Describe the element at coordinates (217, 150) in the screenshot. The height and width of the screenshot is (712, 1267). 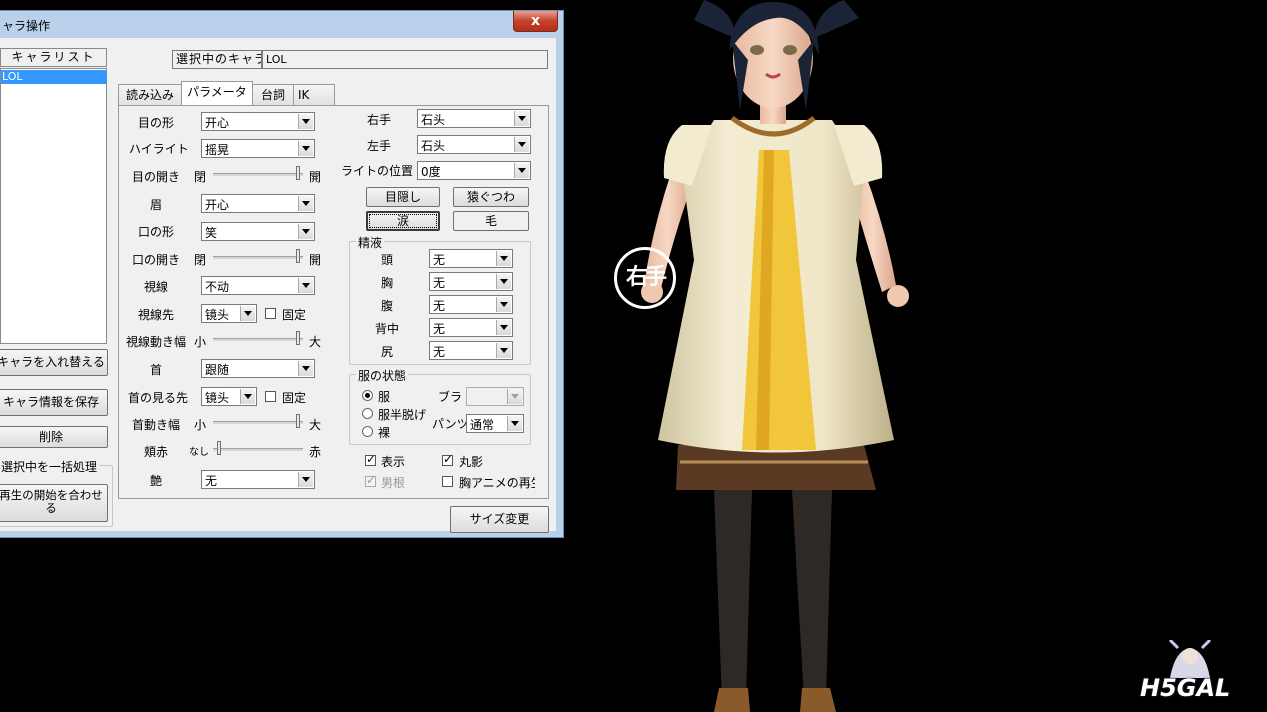
I see `highlight-value: 摇晃` at that location.